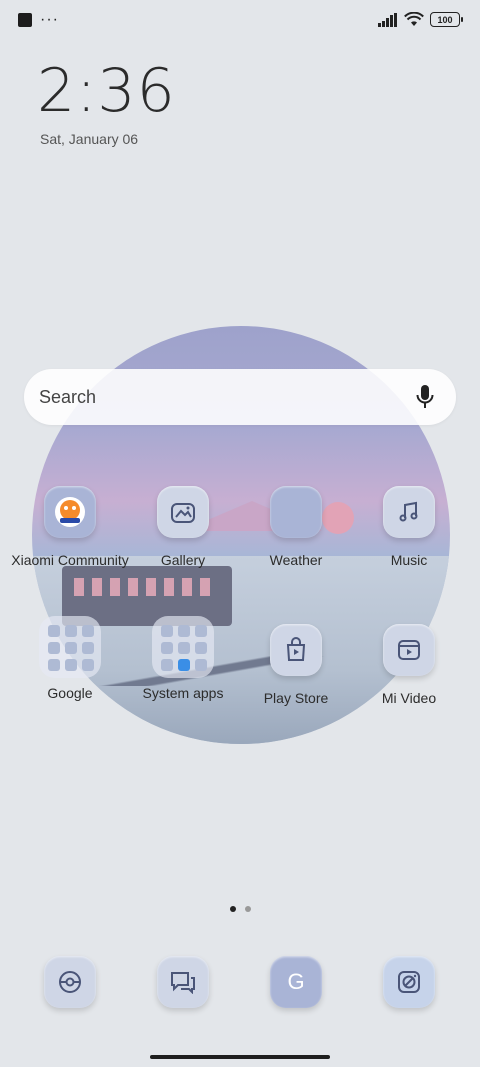 Image resolution: width=480 pixels, height=1067 pixels. What do you see at coordinates (296, 560) in the screenshot?
I see `app-label: Weather` at bounding box center [296, 560].